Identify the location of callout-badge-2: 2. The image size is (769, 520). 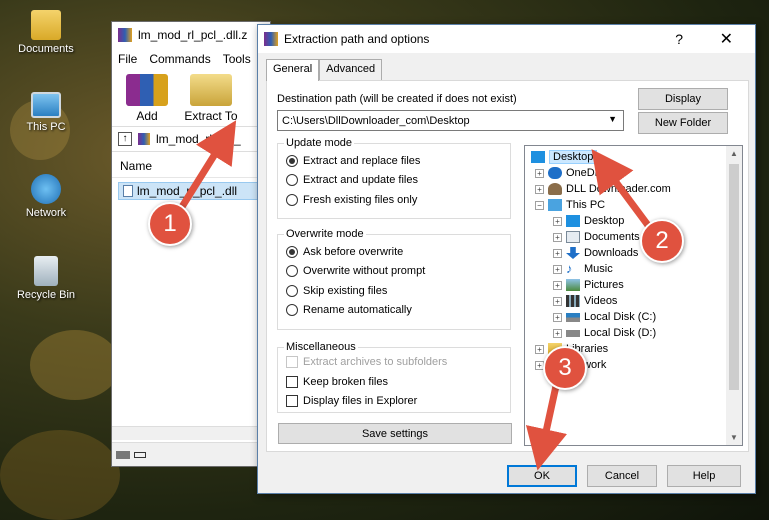
(662, 241).